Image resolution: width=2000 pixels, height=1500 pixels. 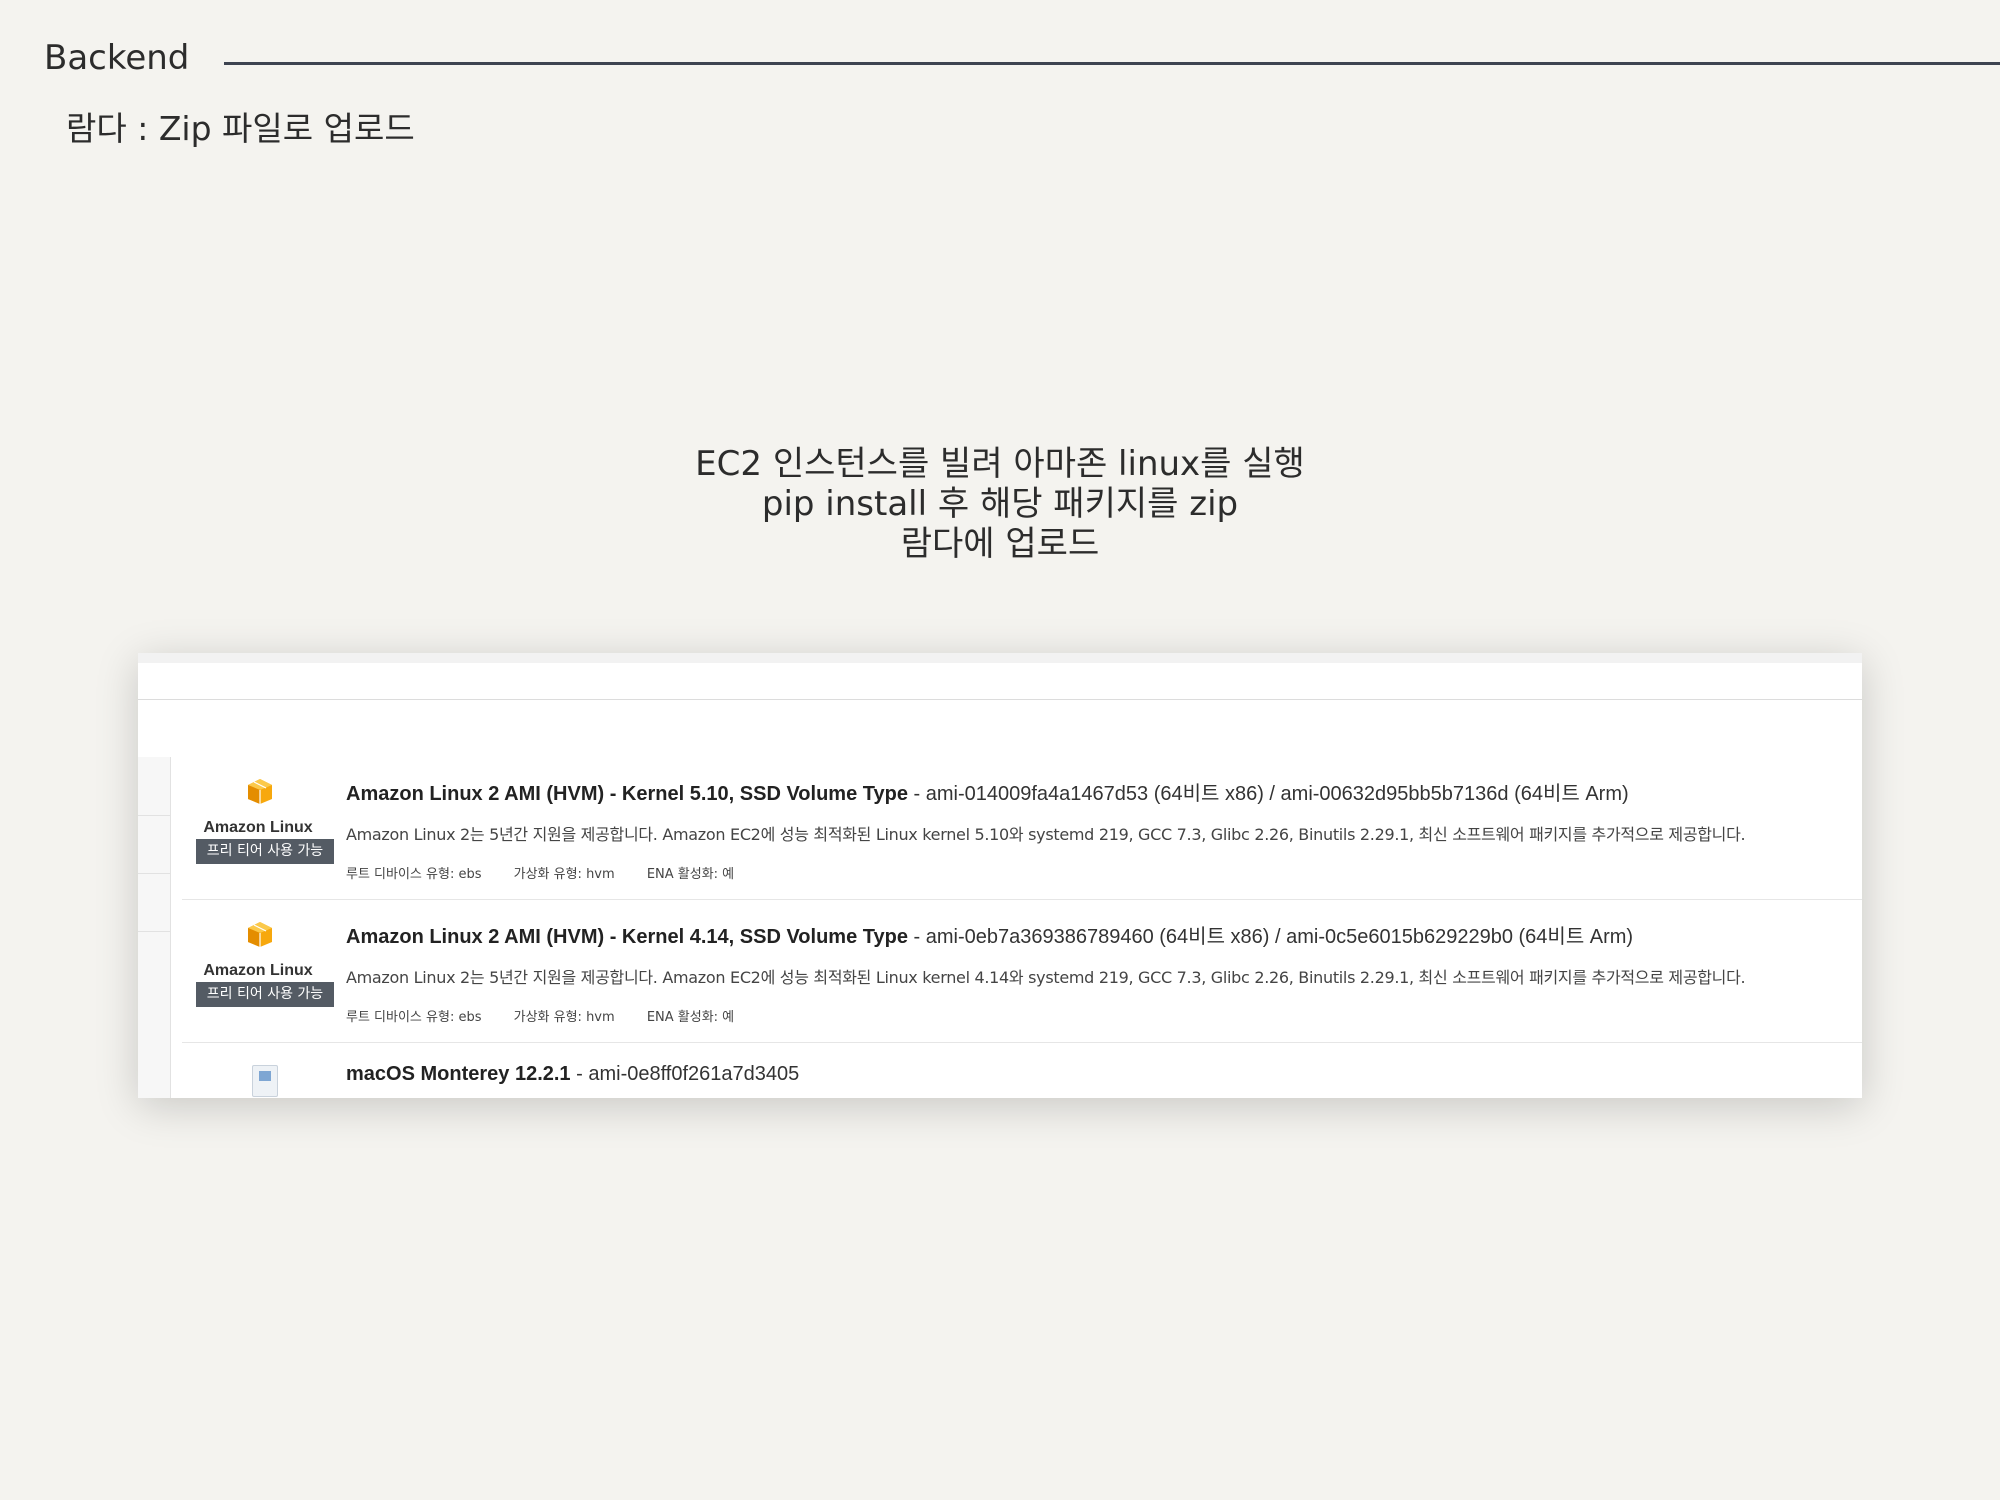 I want to click on caption-line: pip install 후 해당 패키지를 zip, so click(x=1000, y=504).